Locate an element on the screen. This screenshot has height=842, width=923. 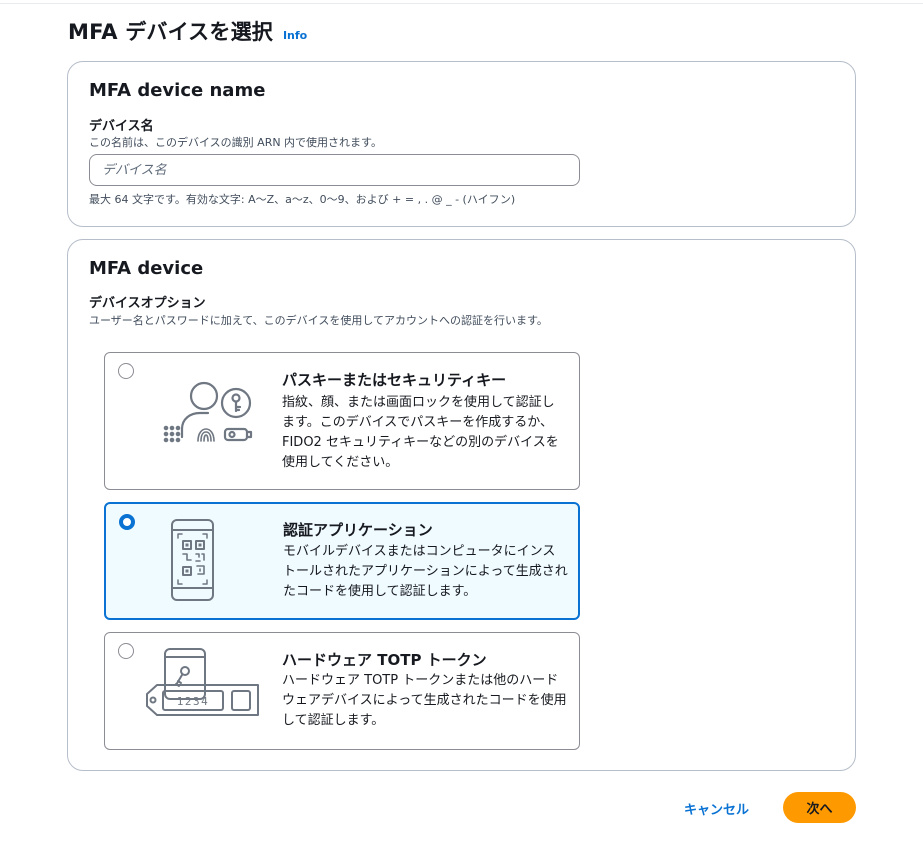
device-options-label: デバイスオプション is located at coordinates (147, 303).